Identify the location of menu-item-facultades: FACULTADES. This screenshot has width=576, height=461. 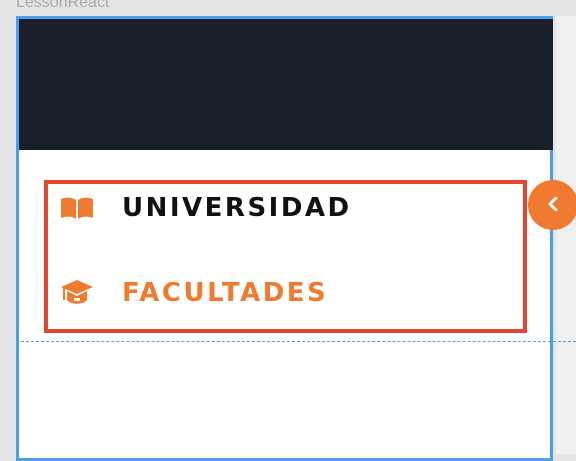
(194, 293).